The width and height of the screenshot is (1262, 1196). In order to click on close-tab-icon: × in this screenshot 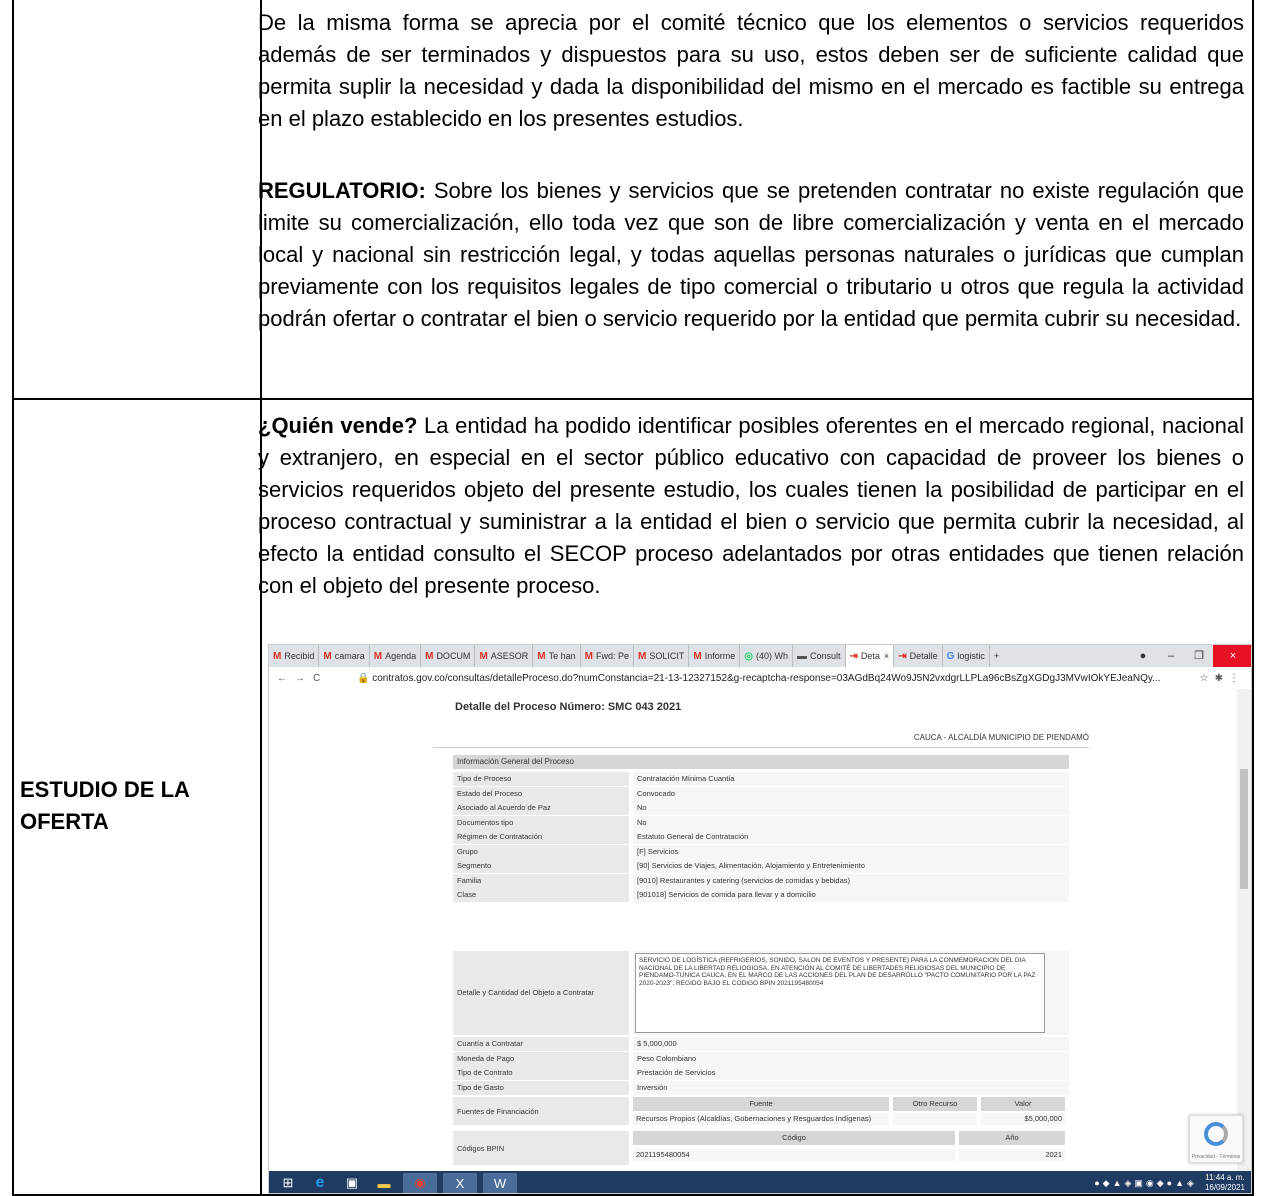, I will do `click(886, 656)`.